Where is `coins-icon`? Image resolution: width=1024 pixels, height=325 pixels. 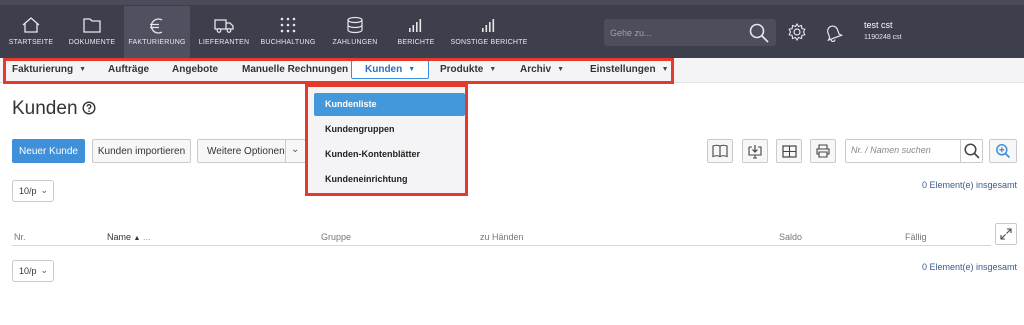
coins-icon is located at coordinates (355, 25).